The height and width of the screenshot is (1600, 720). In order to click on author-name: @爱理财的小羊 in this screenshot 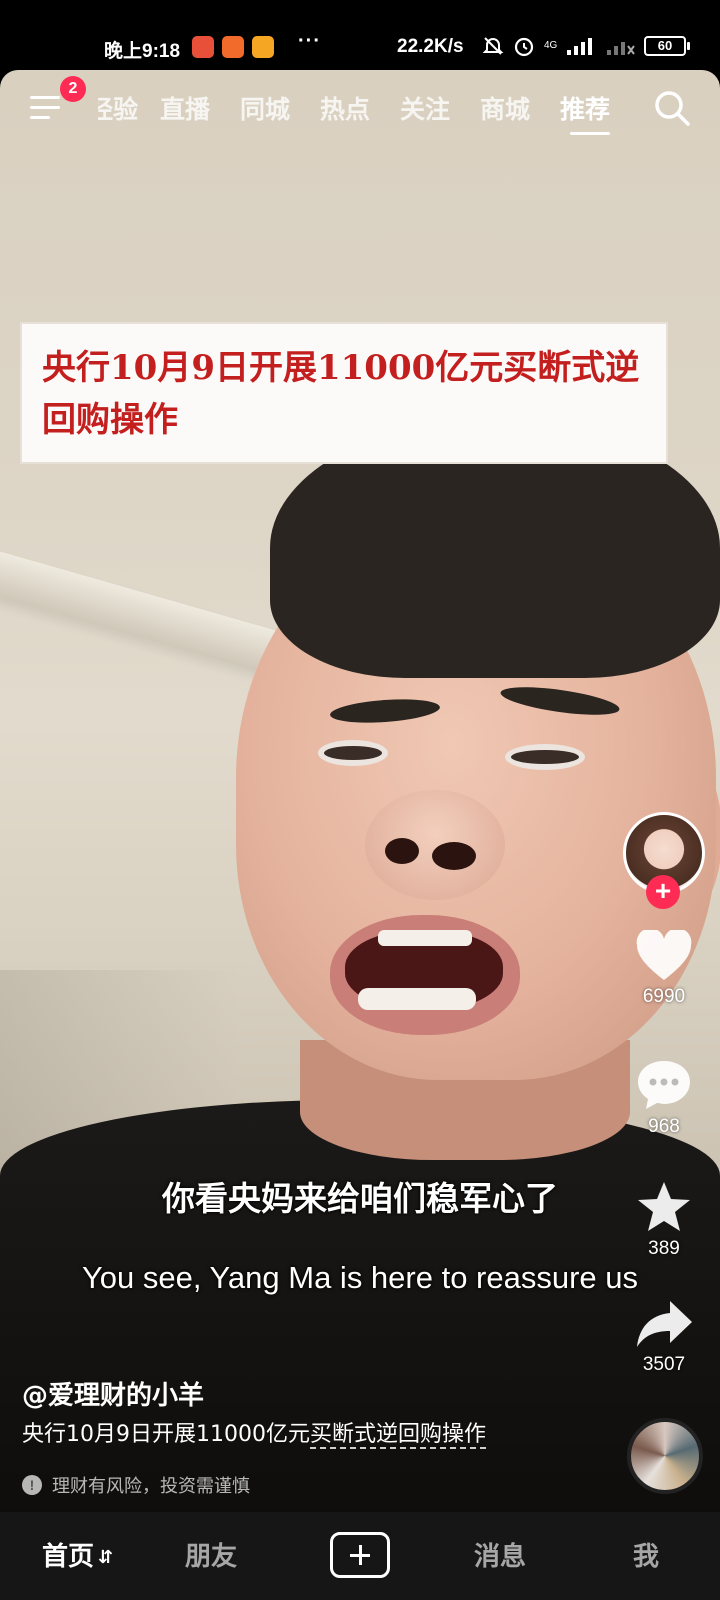, I will do `click(113, 1393)`.